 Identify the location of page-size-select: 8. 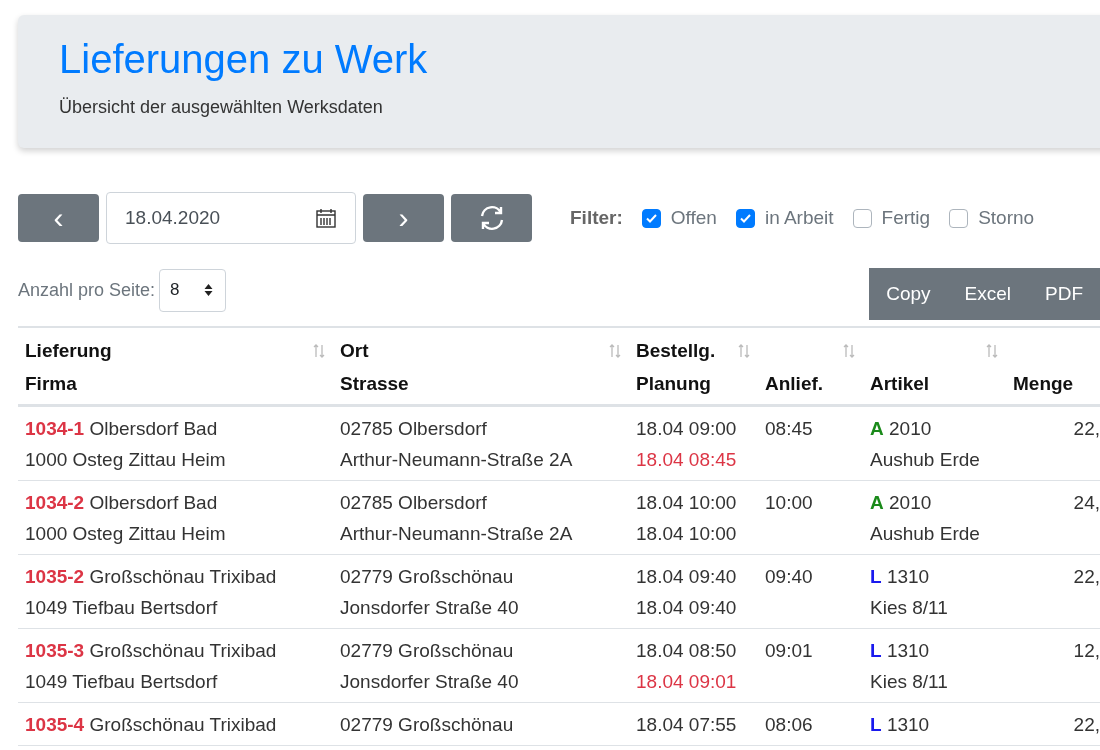
(193, 290).